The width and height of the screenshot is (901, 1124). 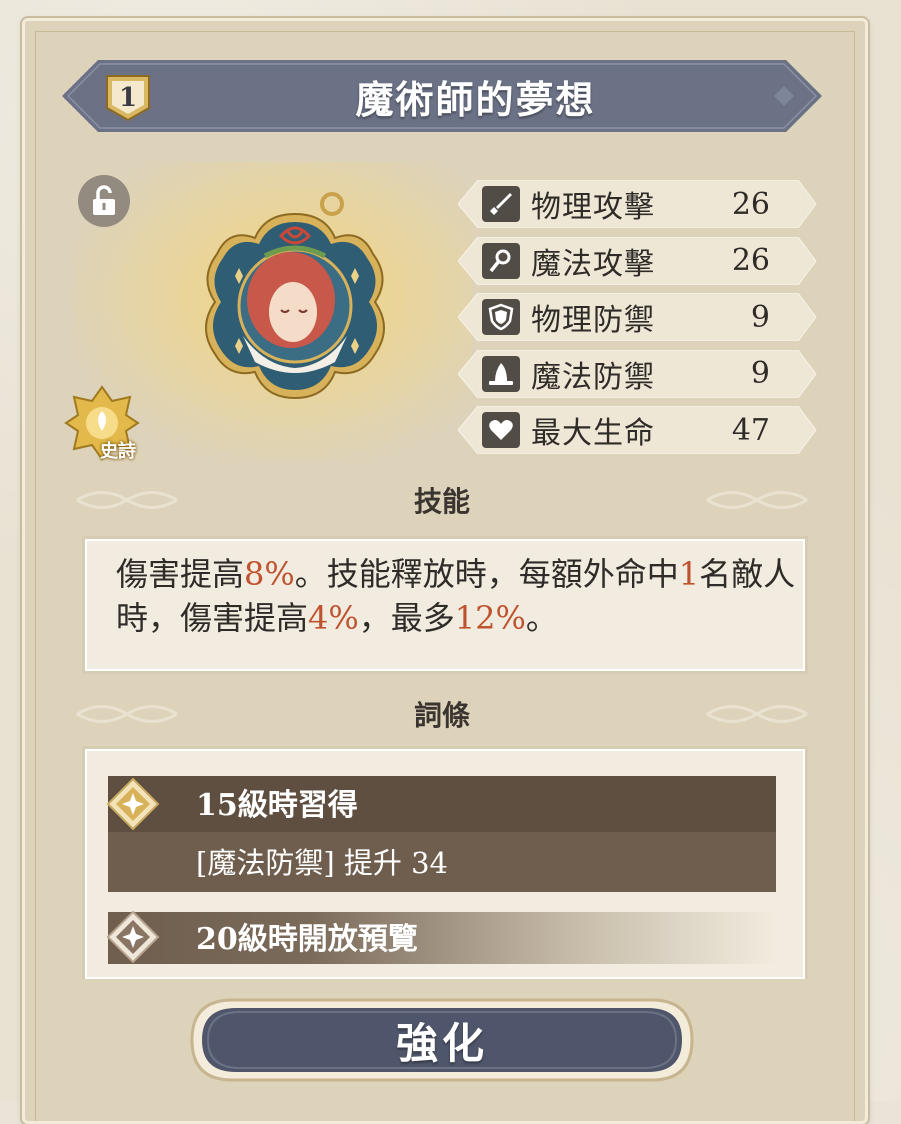 I want to click on skill-section-header: 技能, so click(x=442, y=500).